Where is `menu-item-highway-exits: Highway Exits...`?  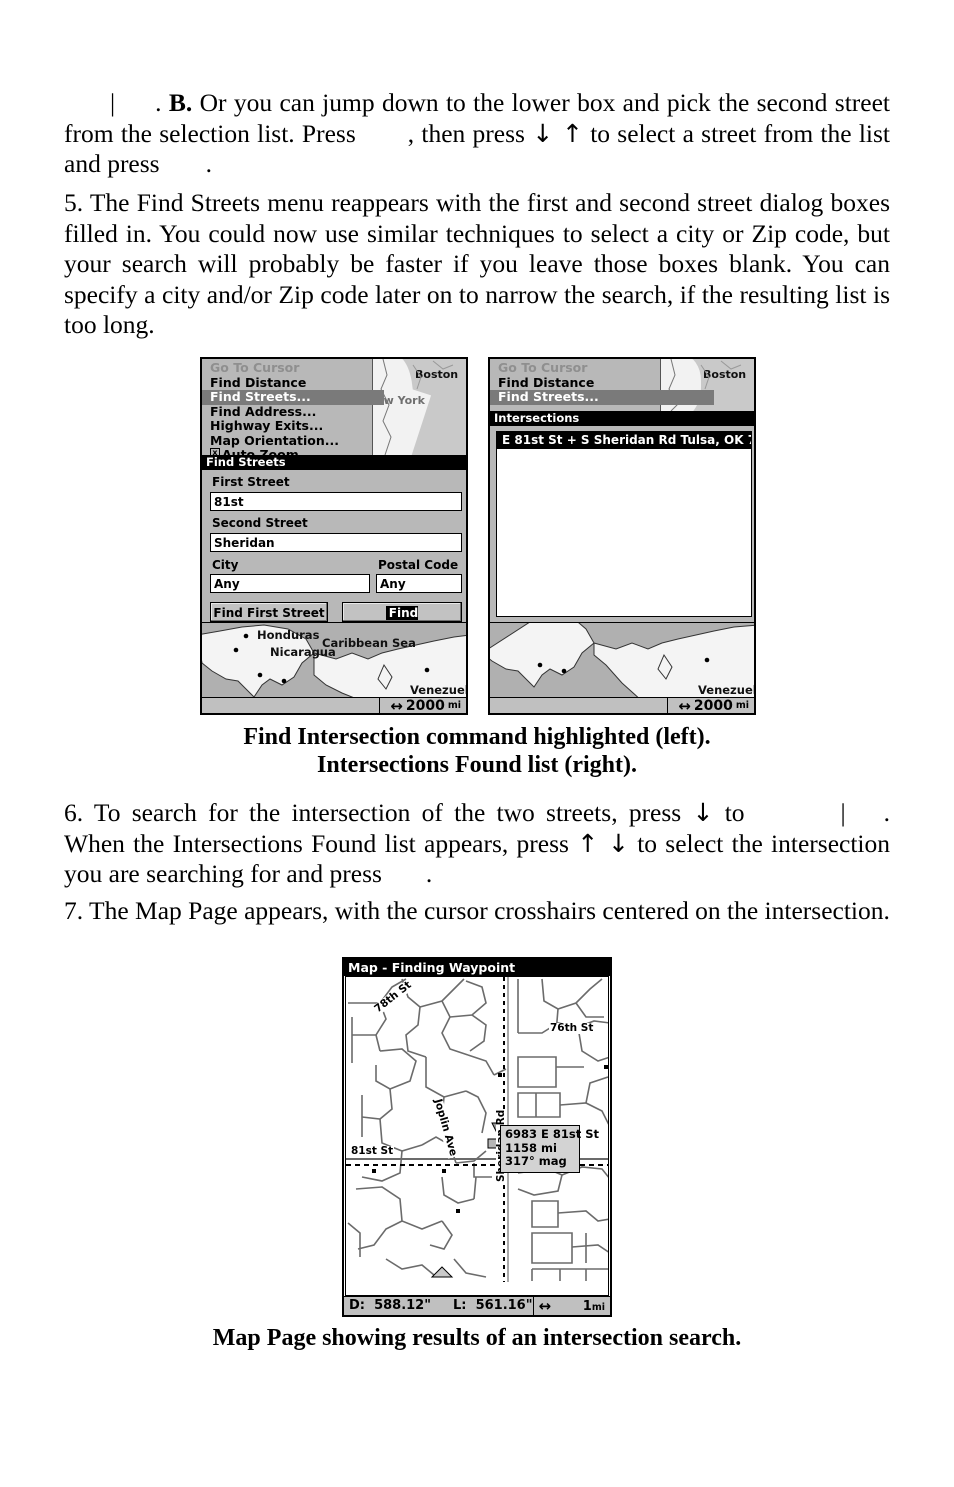 menu-item-highway-exits: Highway Exits... is located at coordinates (287, 426).